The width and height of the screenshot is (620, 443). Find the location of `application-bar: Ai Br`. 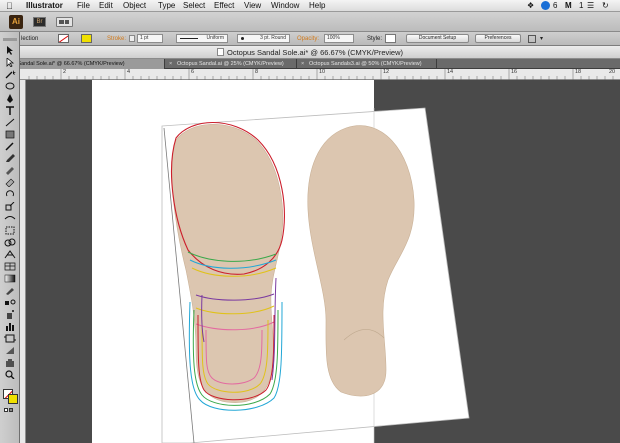

application-bar: Ai Br is located at coordinates (310, 22).